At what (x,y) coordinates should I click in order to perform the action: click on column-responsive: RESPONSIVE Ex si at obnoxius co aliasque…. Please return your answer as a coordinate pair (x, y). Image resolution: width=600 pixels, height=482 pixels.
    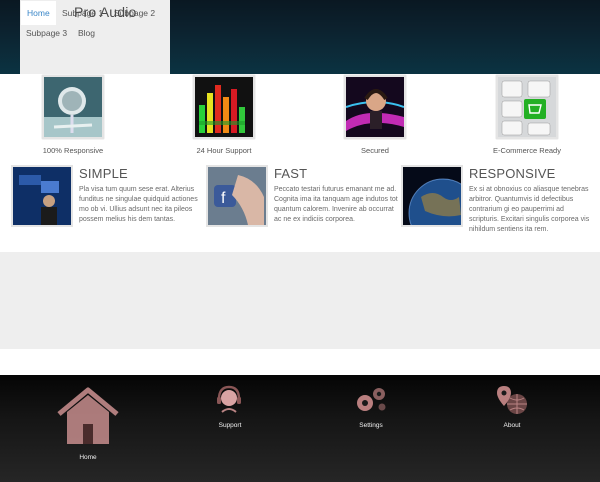
    Looking at the image, I should click on (498, 205).